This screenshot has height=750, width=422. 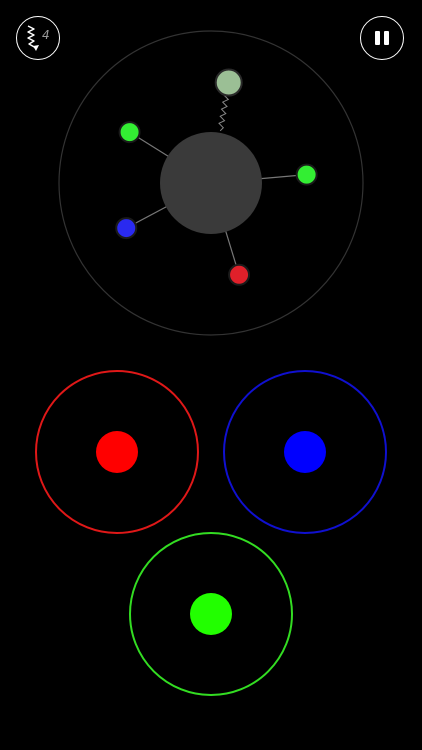 What do you see at coordinates (211, 183) in the screenshot?
I see `center-hub` at bounding box center [211, 183].